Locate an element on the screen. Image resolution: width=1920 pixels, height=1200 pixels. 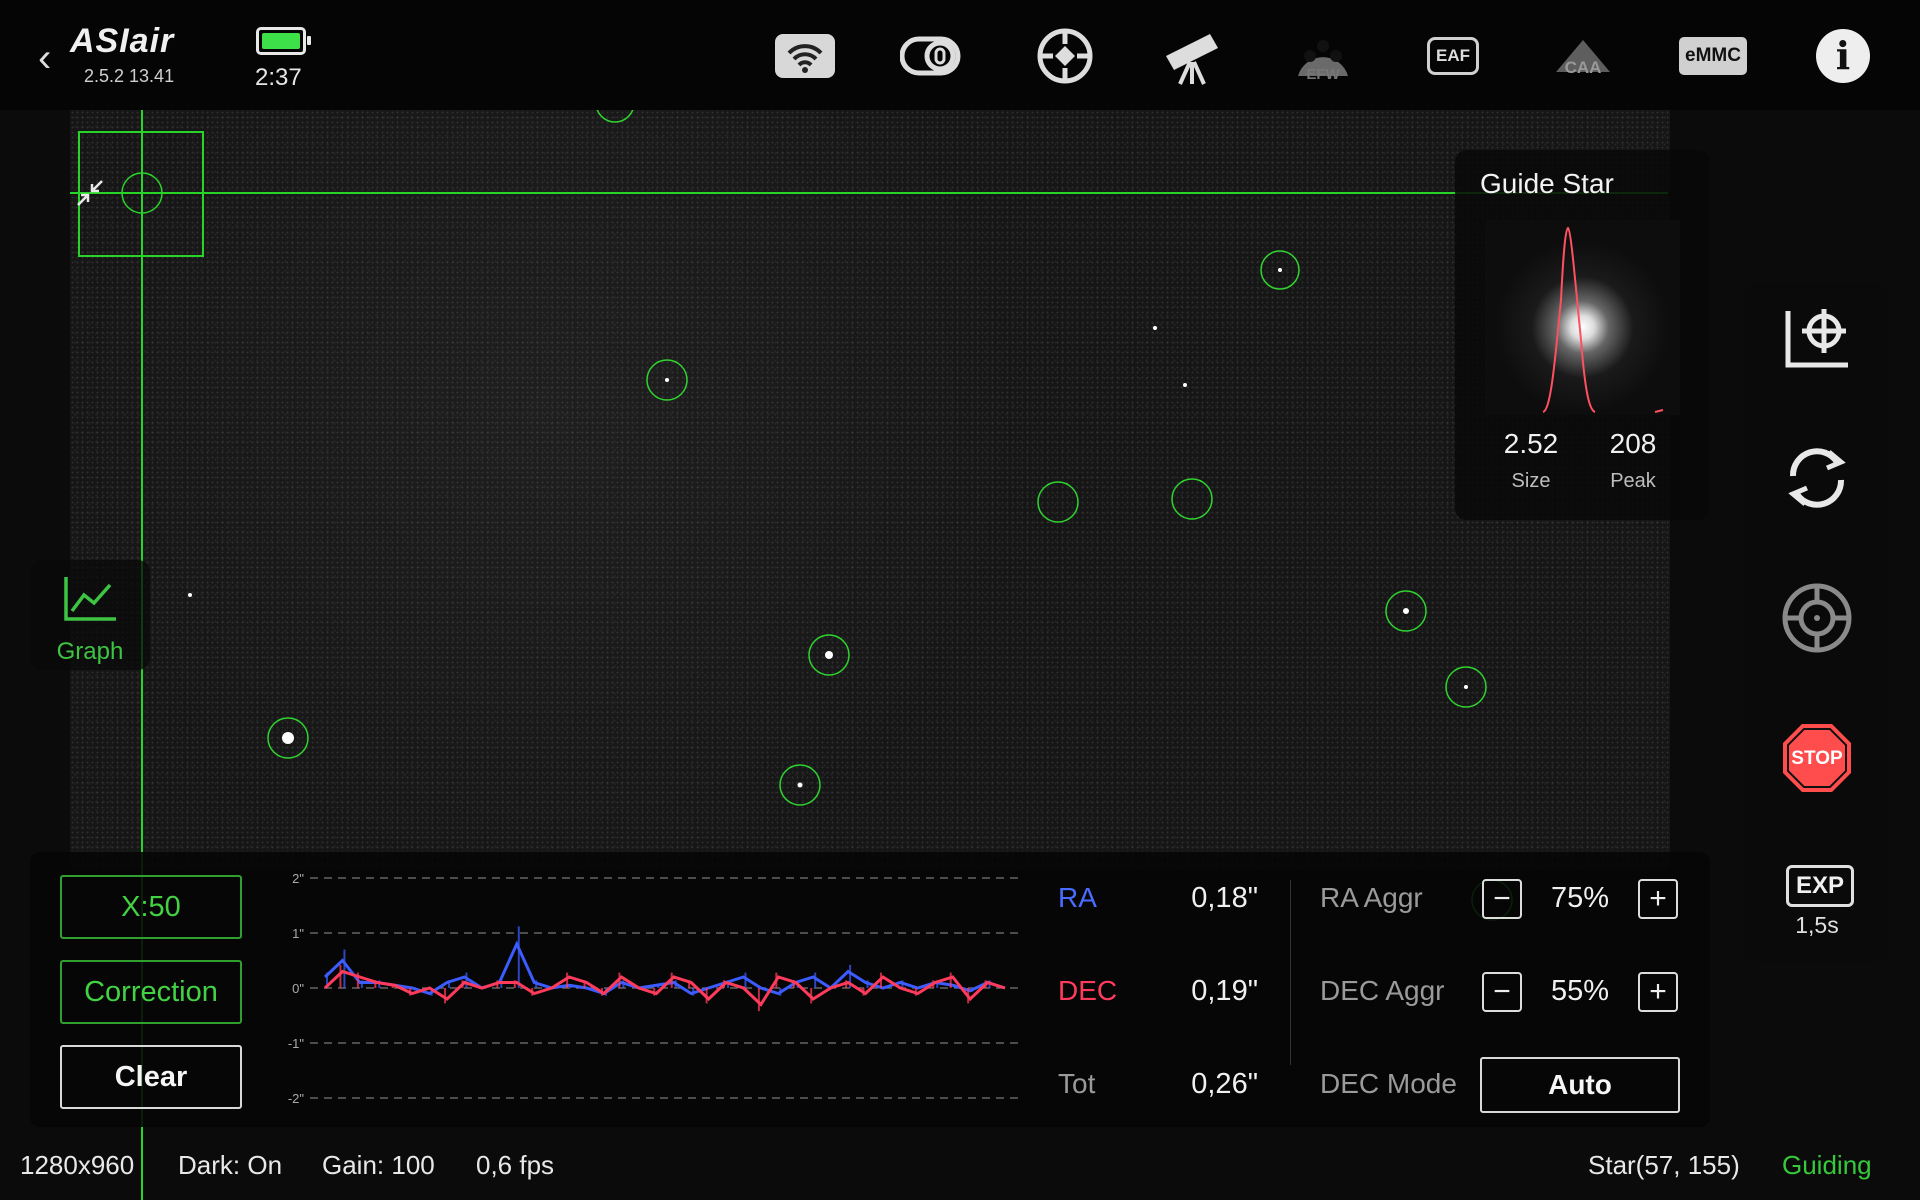
status-dark: Dark: On is located at coordinates (230, 1165).